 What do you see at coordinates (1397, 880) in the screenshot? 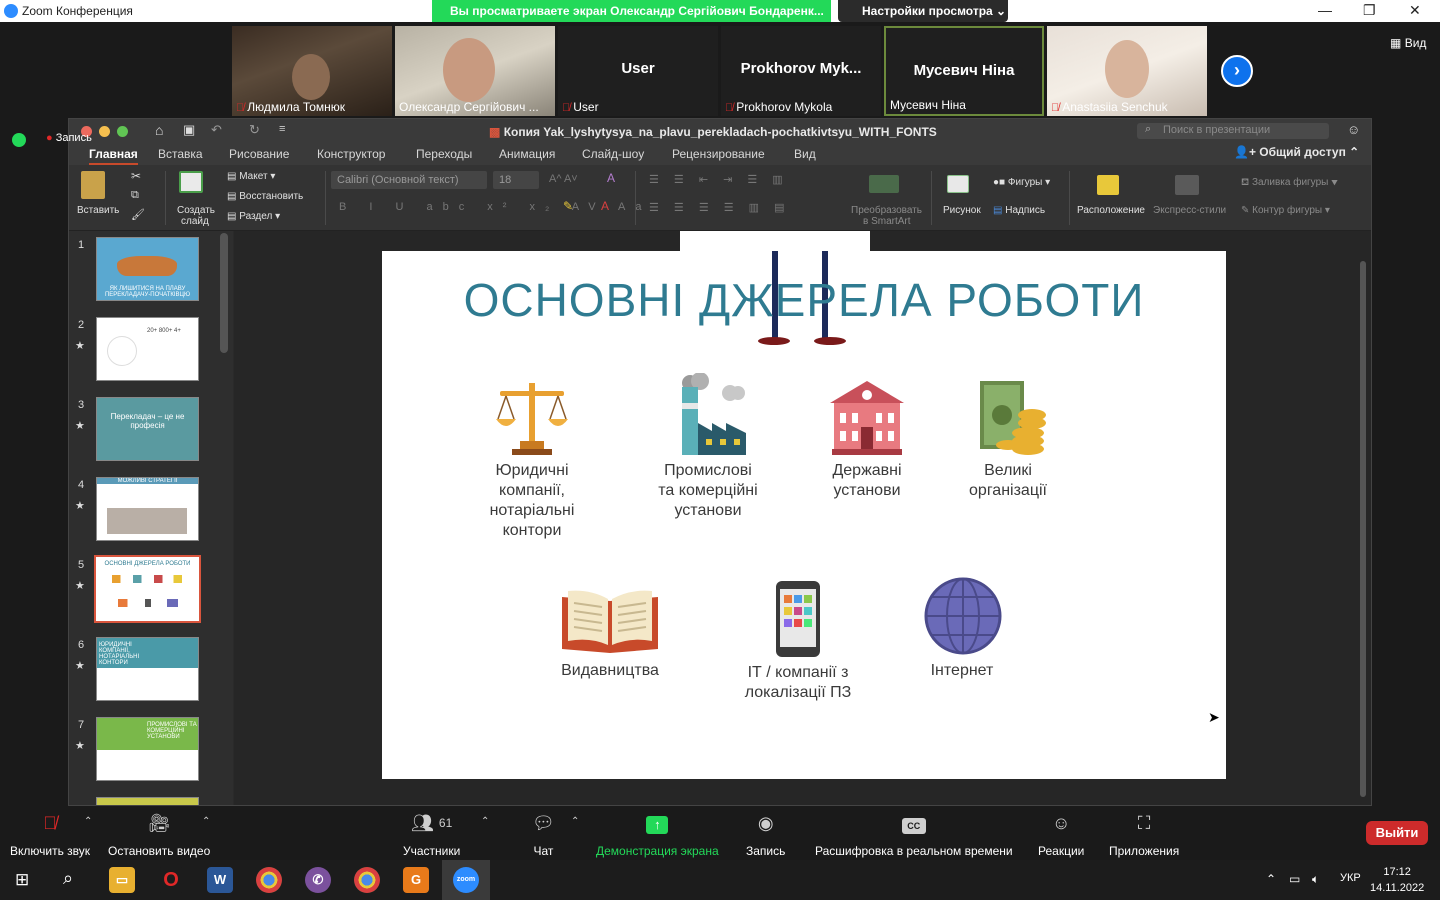
I see `taskbar-clock: 17:12 14.11.2022` at bounding box center [1397, 880].